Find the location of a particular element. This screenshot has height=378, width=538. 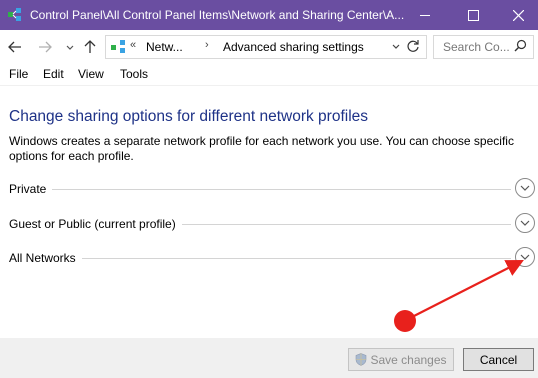

profile-label-private: Private is located at coordinates (31, 189).